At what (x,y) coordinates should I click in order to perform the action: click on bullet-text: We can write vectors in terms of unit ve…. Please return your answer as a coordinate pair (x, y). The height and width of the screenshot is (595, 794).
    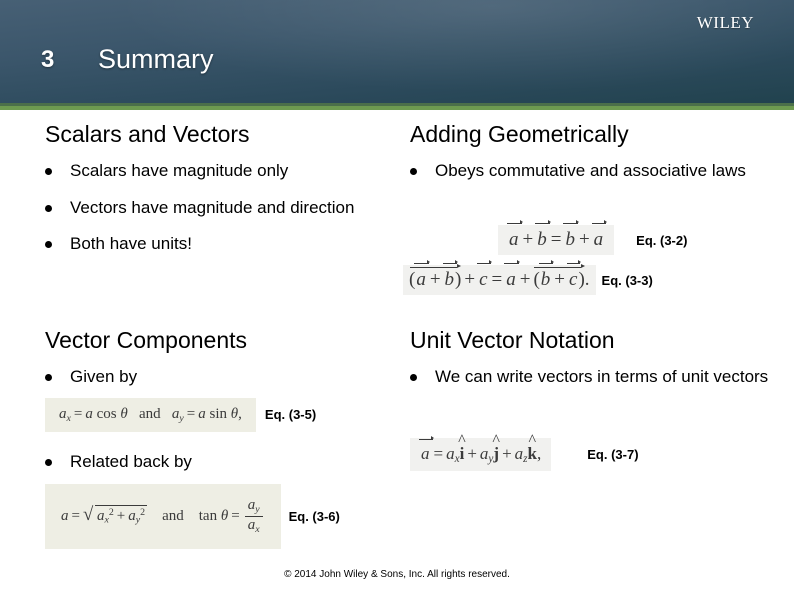
    Looking at the image, I should click on (602, 377).